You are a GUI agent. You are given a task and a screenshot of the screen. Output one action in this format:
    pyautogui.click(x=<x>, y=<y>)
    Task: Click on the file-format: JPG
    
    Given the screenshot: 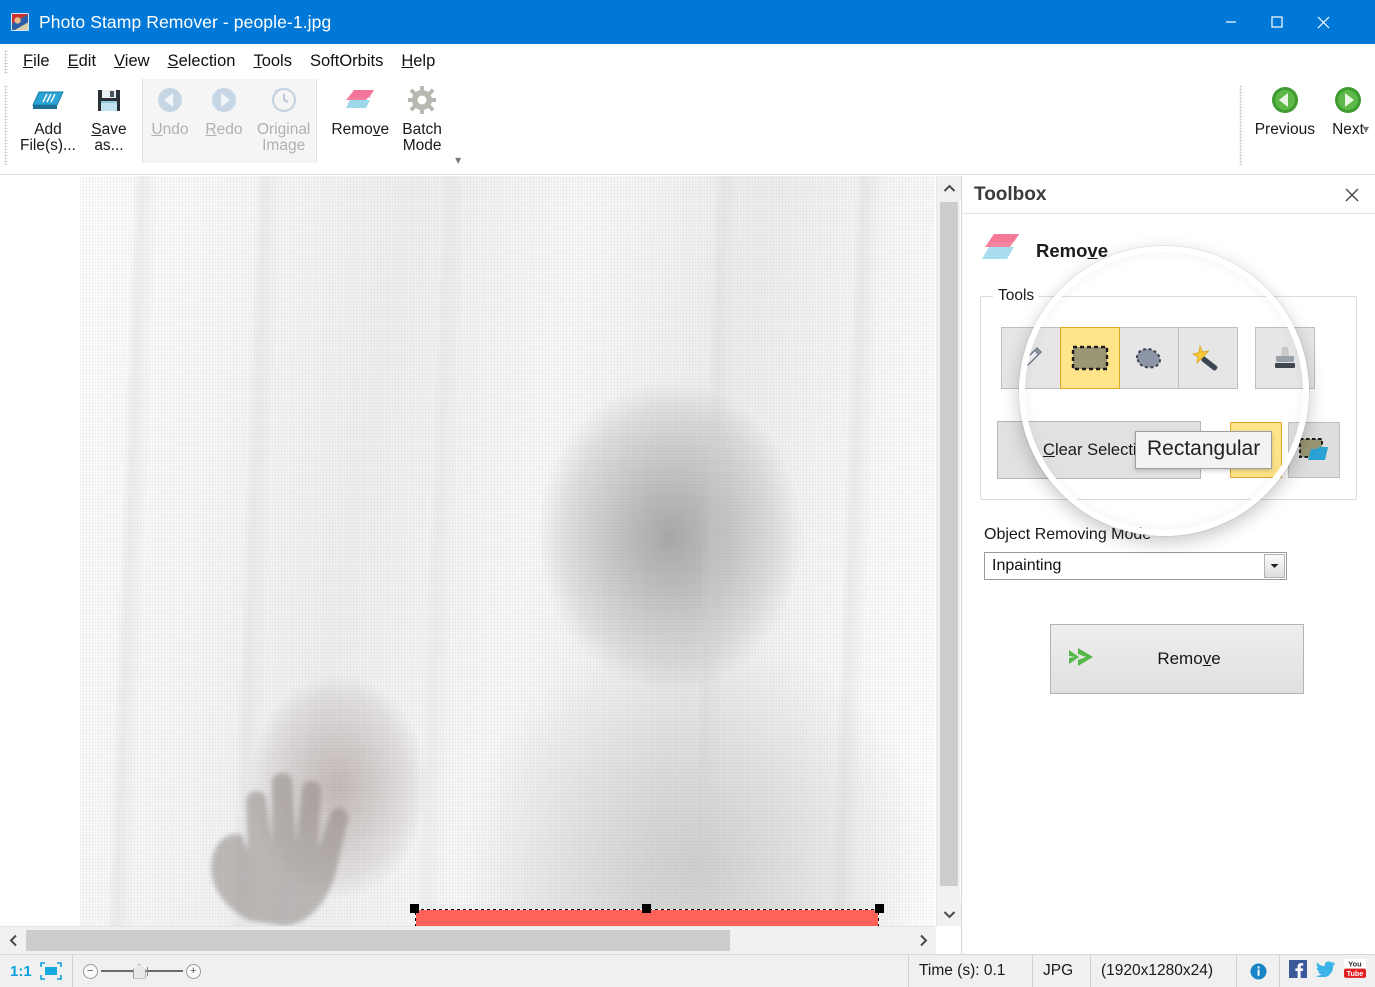 What is the action you would take?
    pyautogui.click(x=1062, y=970)
    